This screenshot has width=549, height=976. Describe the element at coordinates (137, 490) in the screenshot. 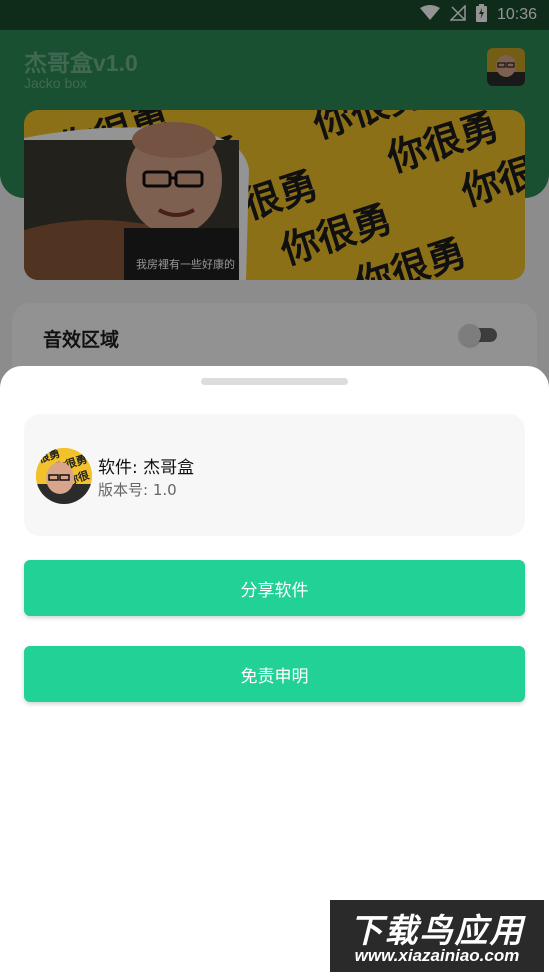

I see `software-version: 版本号: 1.0` at that location.